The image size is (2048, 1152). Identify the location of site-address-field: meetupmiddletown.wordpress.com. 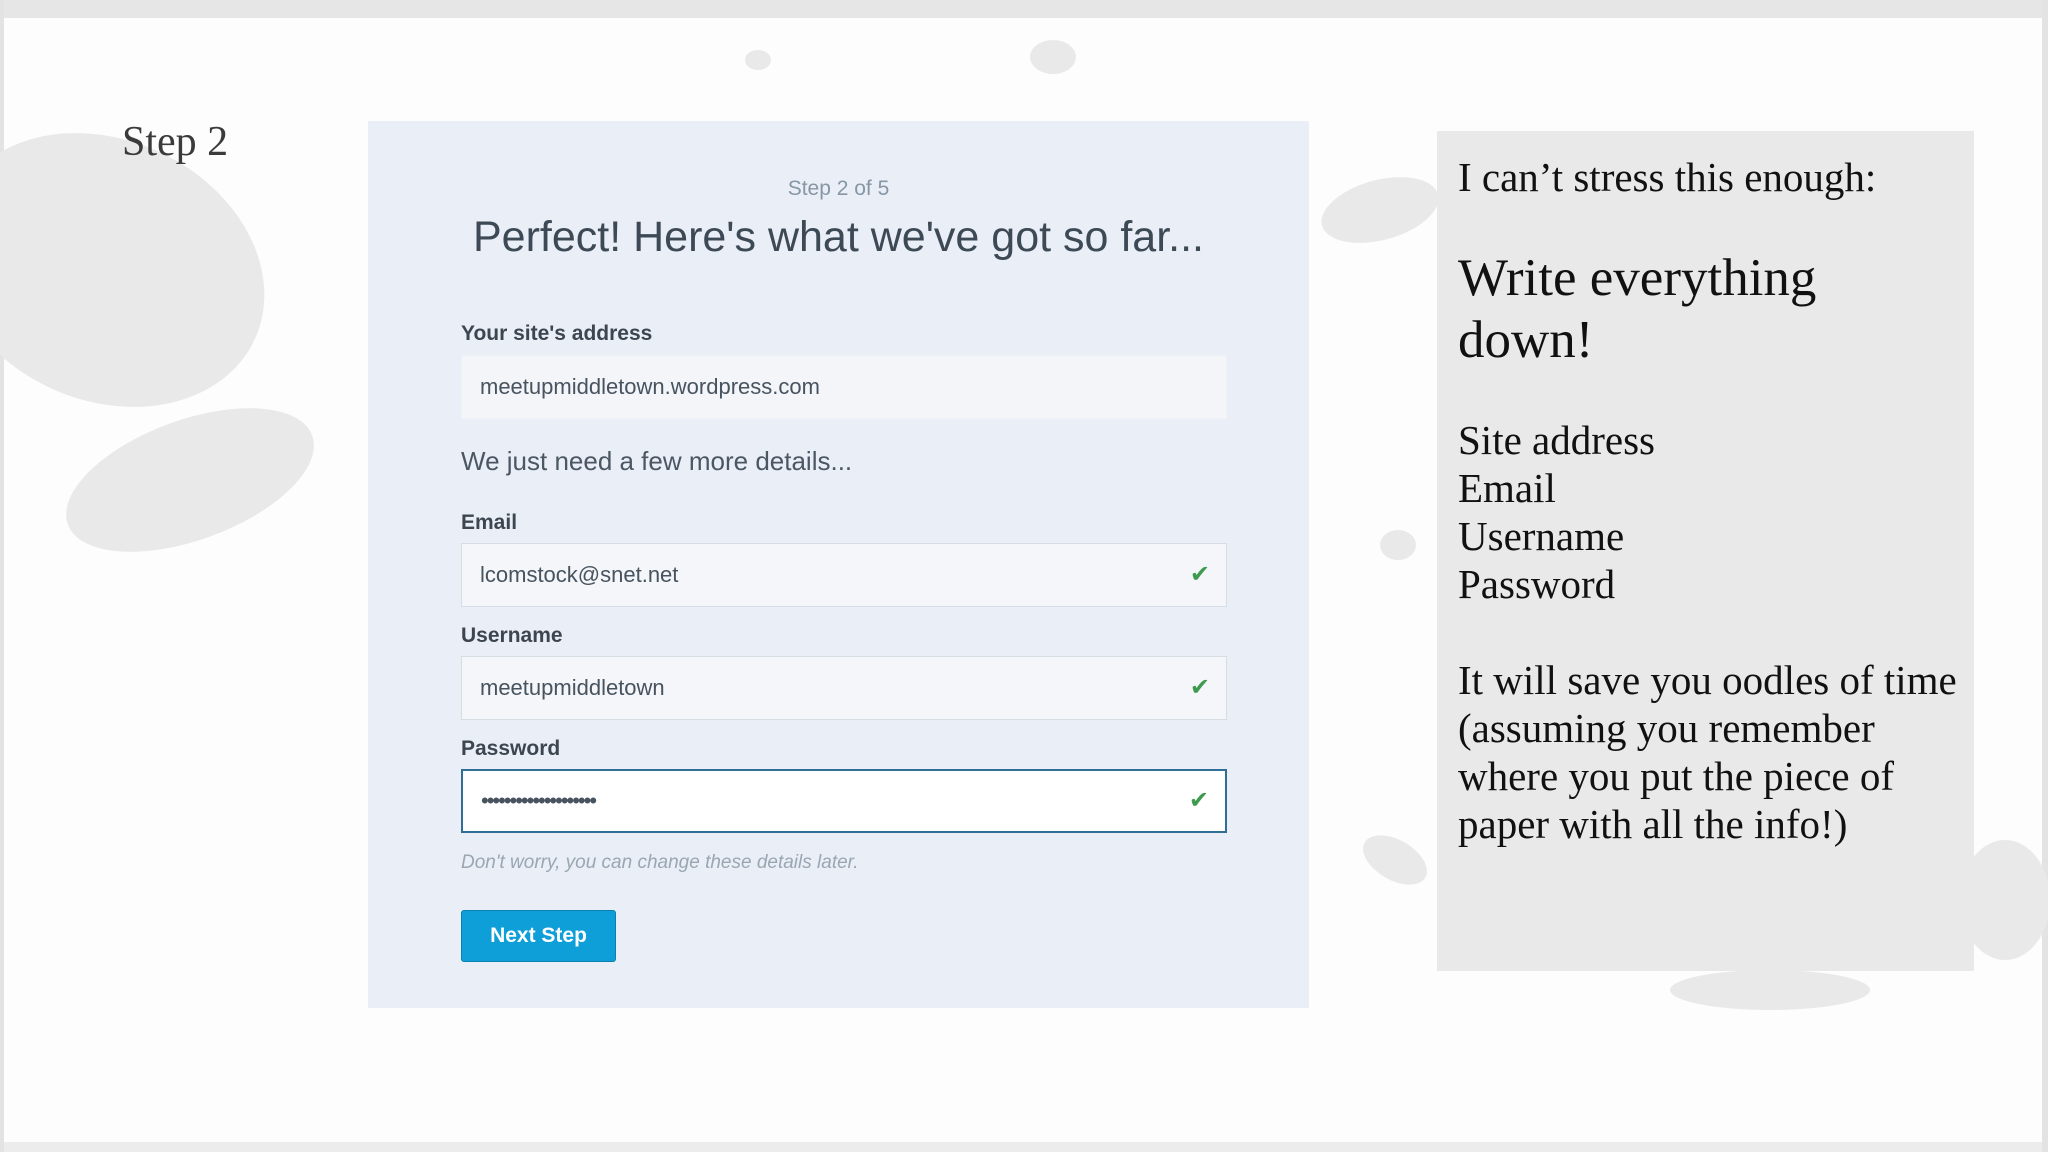
(844, 387).